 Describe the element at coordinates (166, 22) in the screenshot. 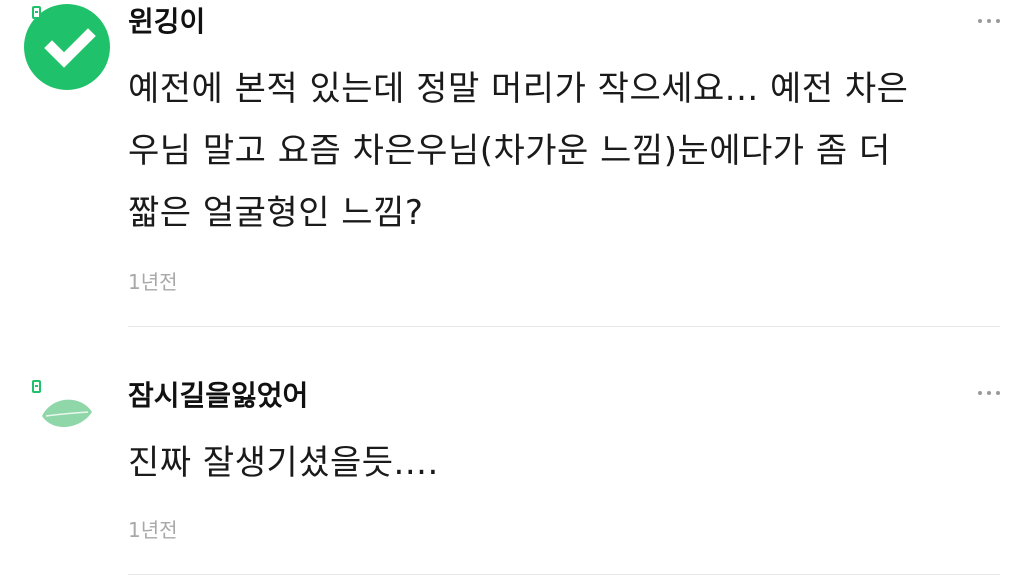

I see `comment-username: 윈깅이` at that location.